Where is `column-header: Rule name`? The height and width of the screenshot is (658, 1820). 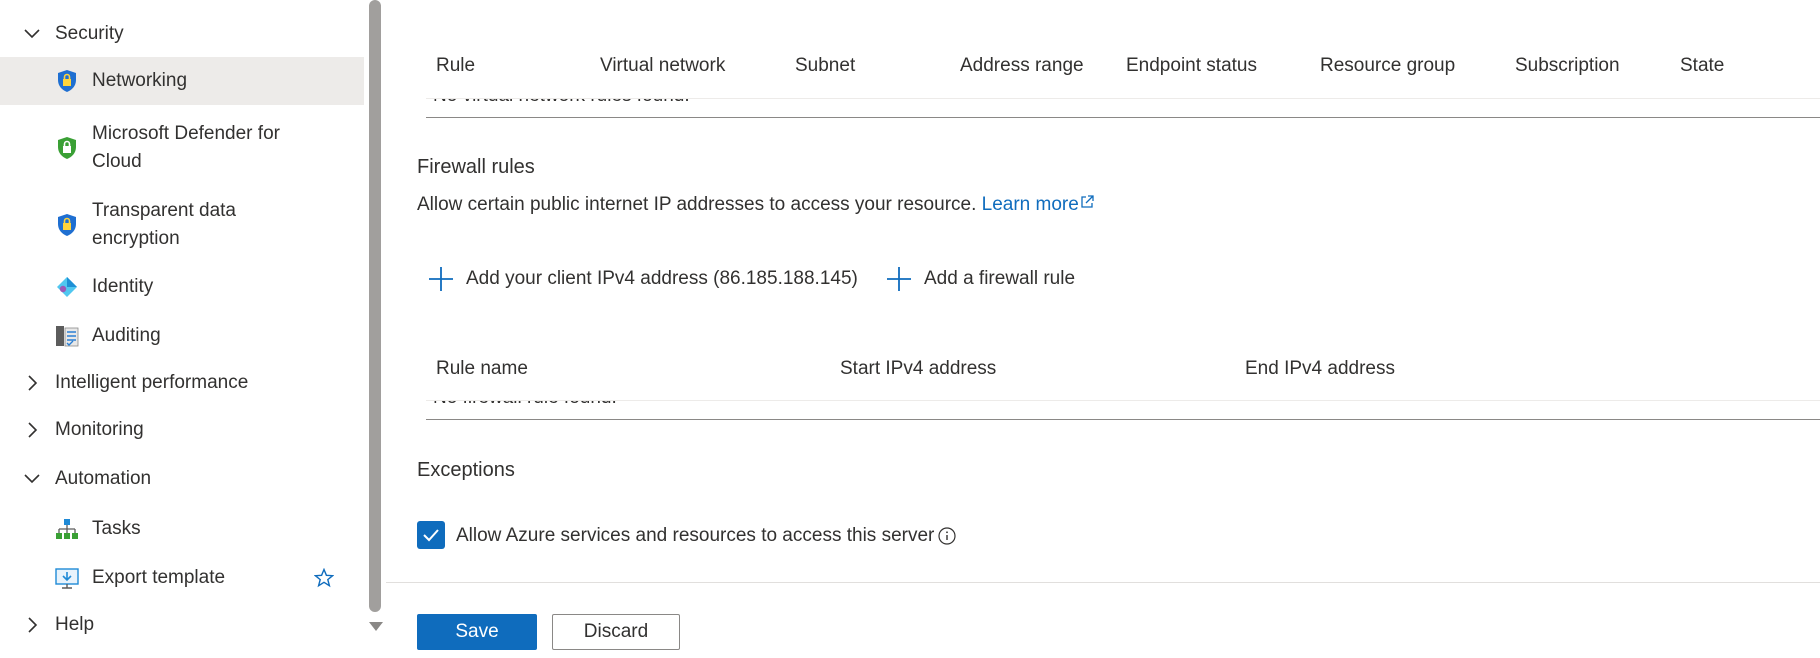
column-header: Rule name is located at coordinates (482, 369).